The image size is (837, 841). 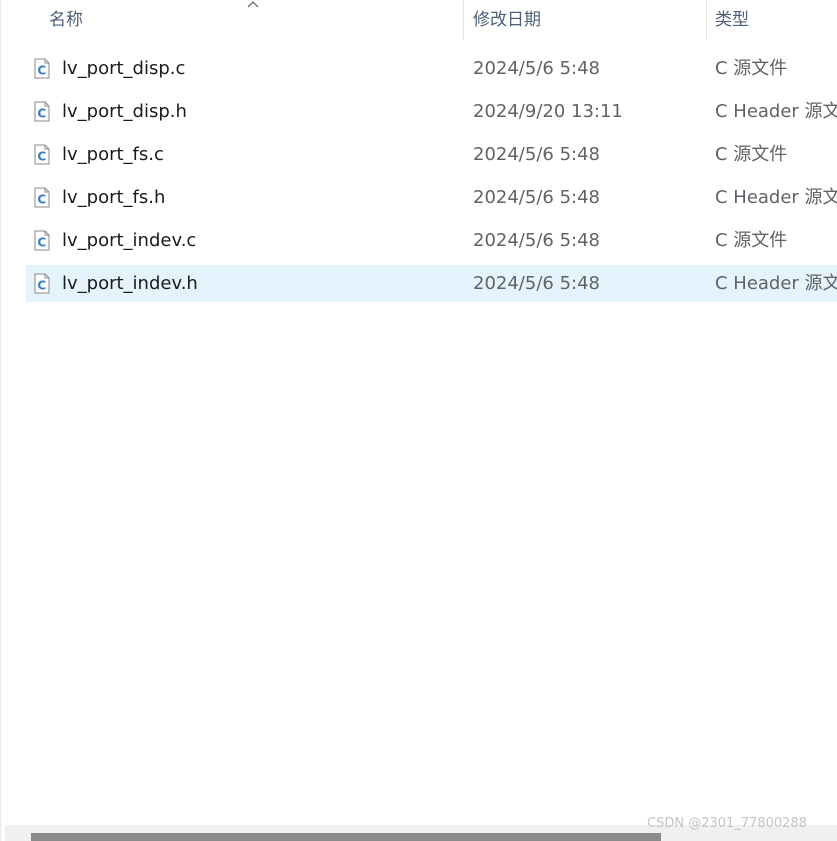 What do you see at coordinates (727, 823) in the screenshot?
I see `watermark: CSDN @2301_77800288` at bounding box center [727, 823].